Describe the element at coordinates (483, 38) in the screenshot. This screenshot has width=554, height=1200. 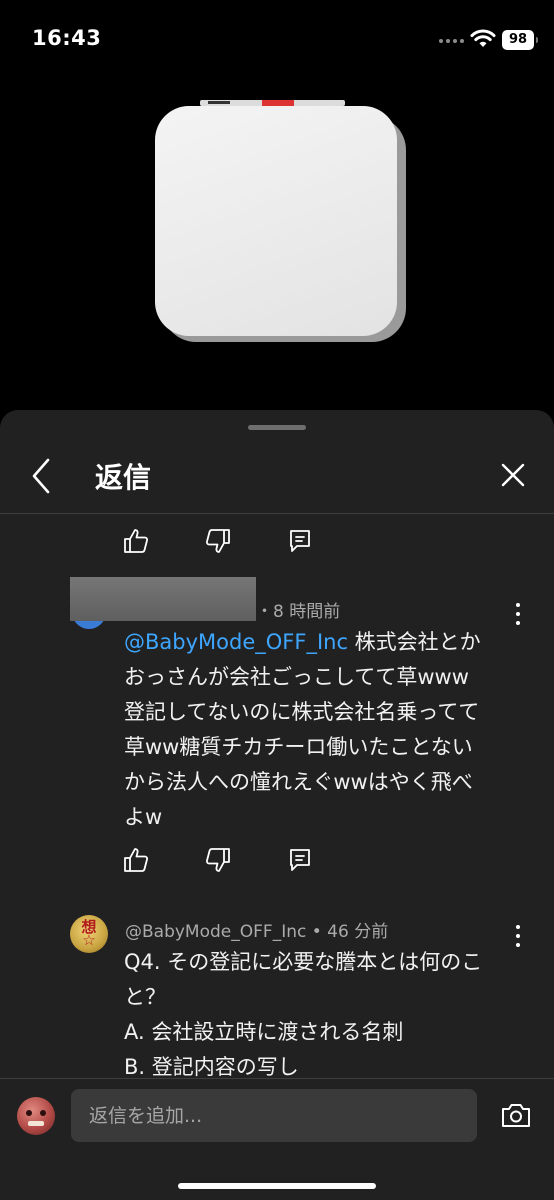
I see `wifi-icon` at that location.